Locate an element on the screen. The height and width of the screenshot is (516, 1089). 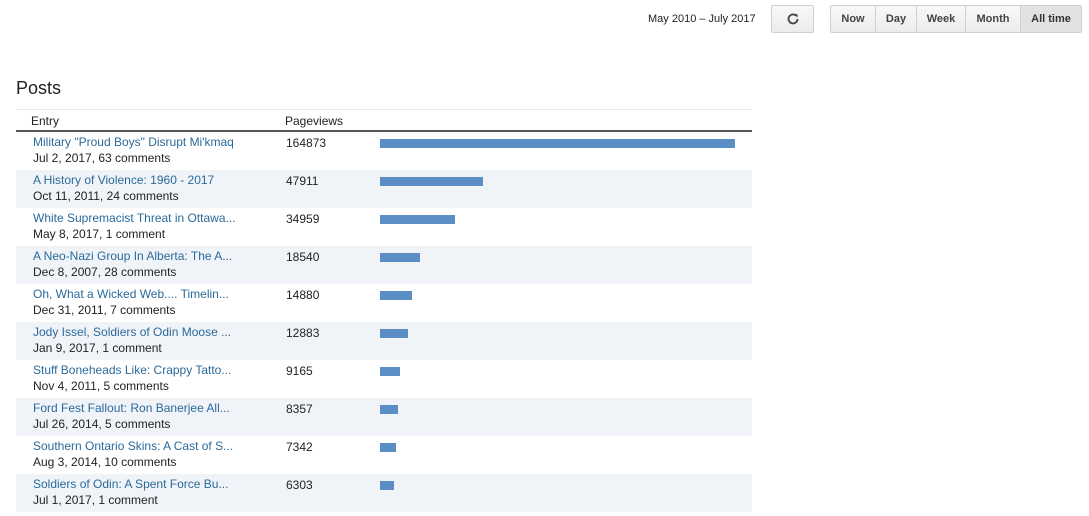
range-now-button: Now is located at coordinates (853, 19).